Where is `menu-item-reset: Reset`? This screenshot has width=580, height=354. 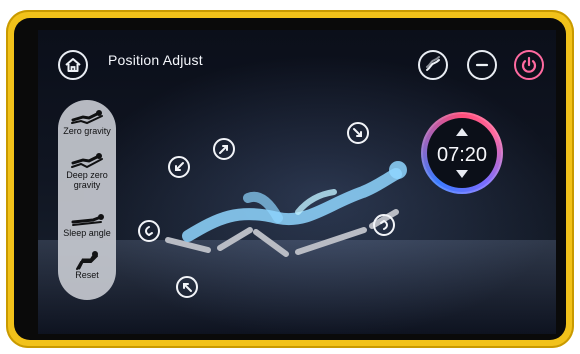 menu-item-reset: Reset is located at coordinates (87, 265).